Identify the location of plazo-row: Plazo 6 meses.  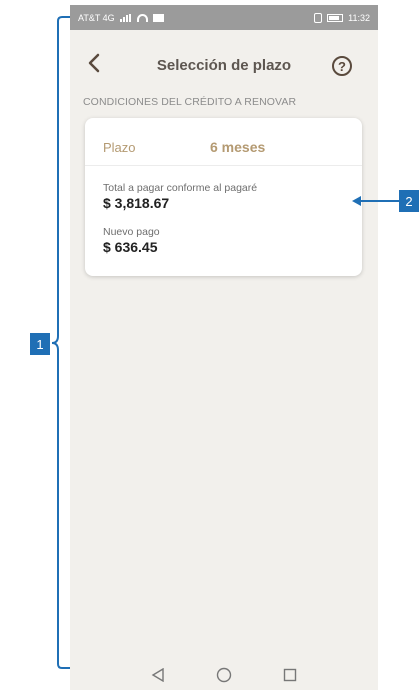
(223, 142).